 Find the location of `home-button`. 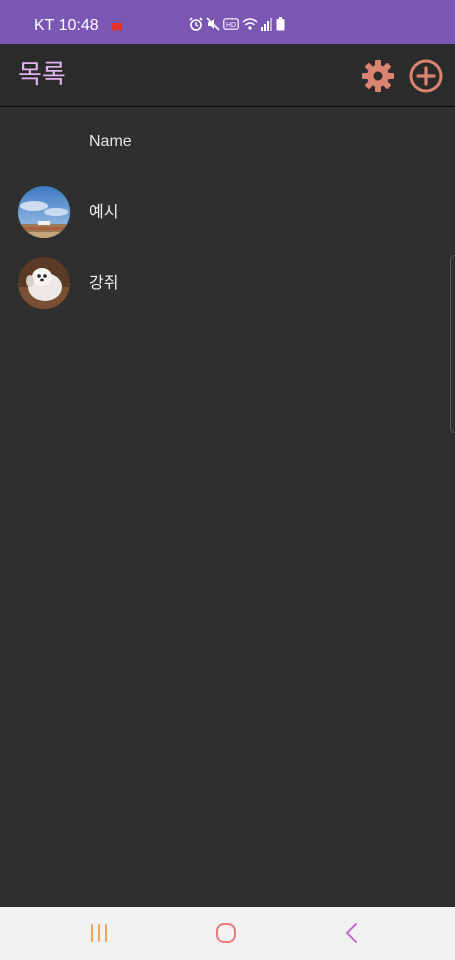

home-button is located at coordinates (226, 933).